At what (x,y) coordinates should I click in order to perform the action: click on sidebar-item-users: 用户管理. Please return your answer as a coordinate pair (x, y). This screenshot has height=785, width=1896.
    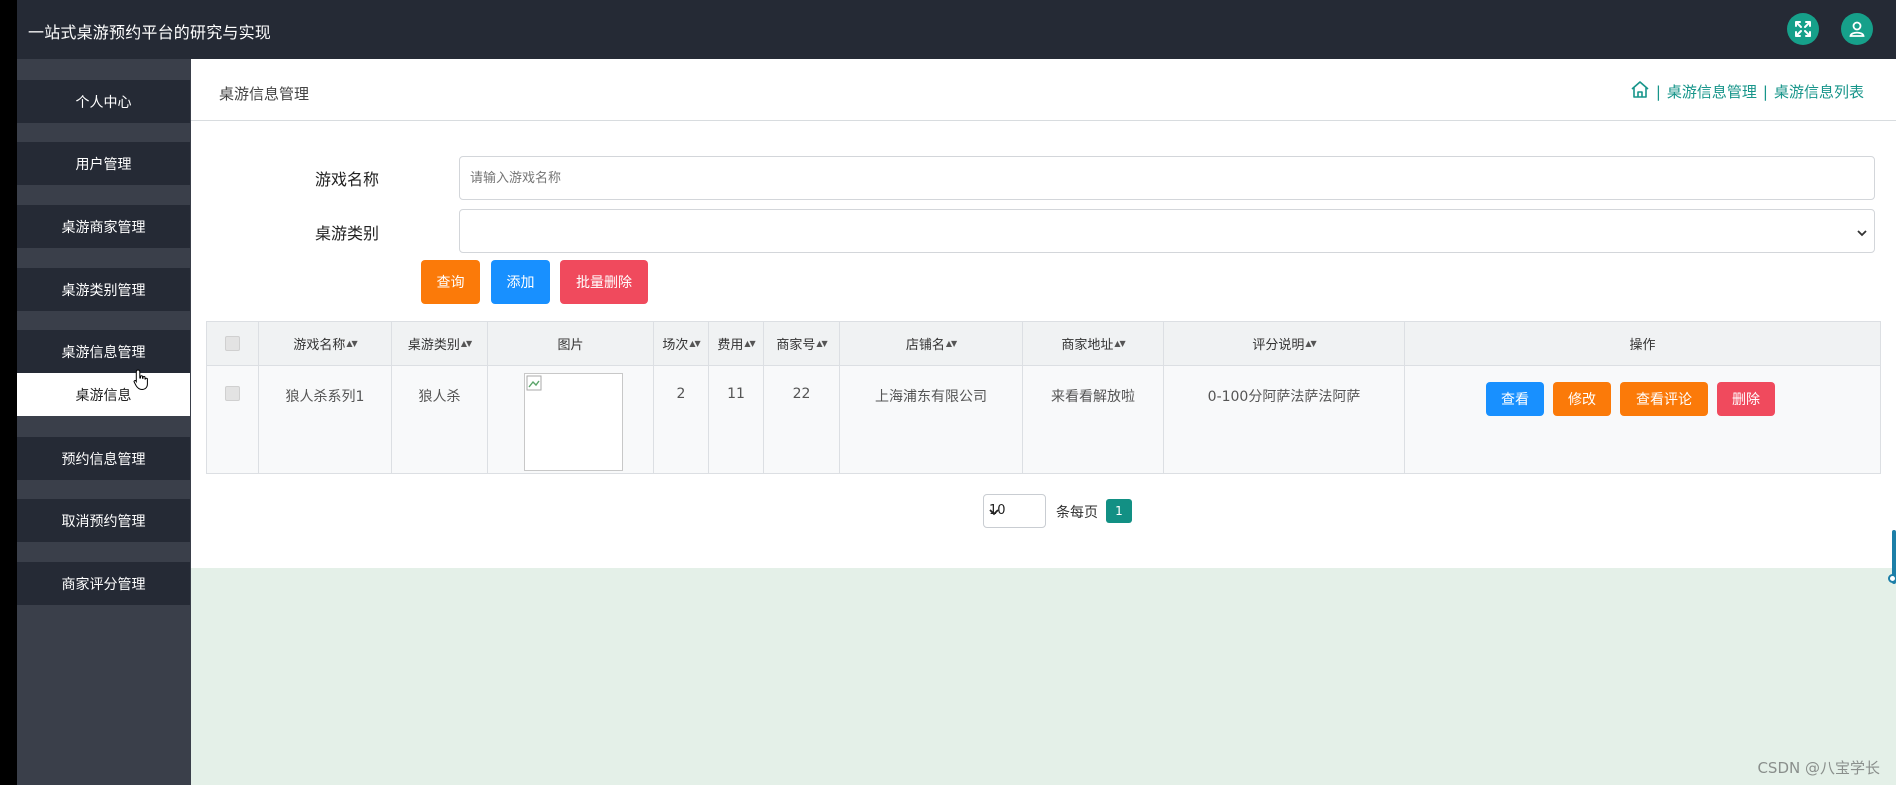
    Looking at the image, I should click on (103, 163).